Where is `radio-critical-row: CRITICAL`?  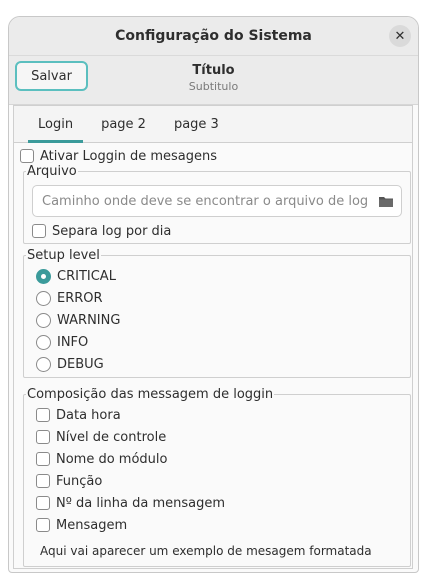
radio-critical-row: CRITICAL is located at coordinates (78, 276).